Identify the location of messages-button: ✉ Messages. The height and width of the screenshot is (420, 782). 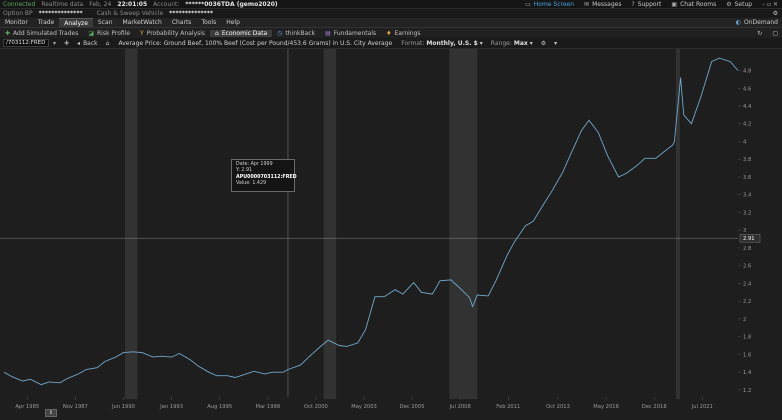
(602, 4).